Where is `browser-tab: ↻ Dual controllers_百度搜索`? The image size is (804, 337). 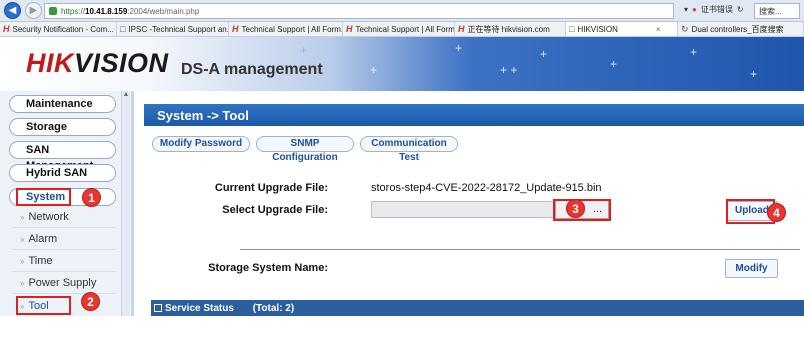
browser-tab: ↻ Dual controllers_百度搜索 is located at coordinates (741, 29).